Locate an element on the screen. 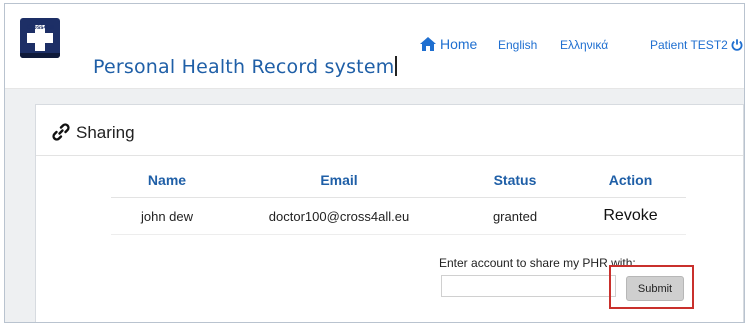 This screenshot has width=749, height=327. panel-title-text: Sharing is located at coordinates (105, 132).